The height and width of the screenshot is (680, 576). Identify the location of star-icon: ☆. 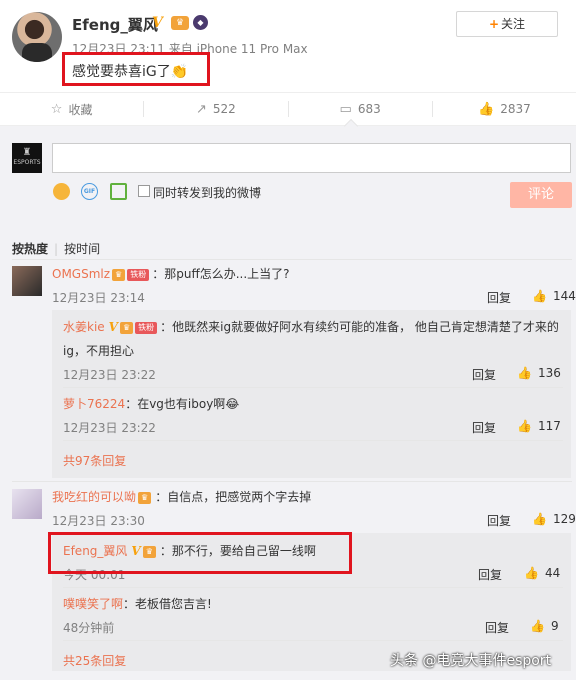
(56, 109).